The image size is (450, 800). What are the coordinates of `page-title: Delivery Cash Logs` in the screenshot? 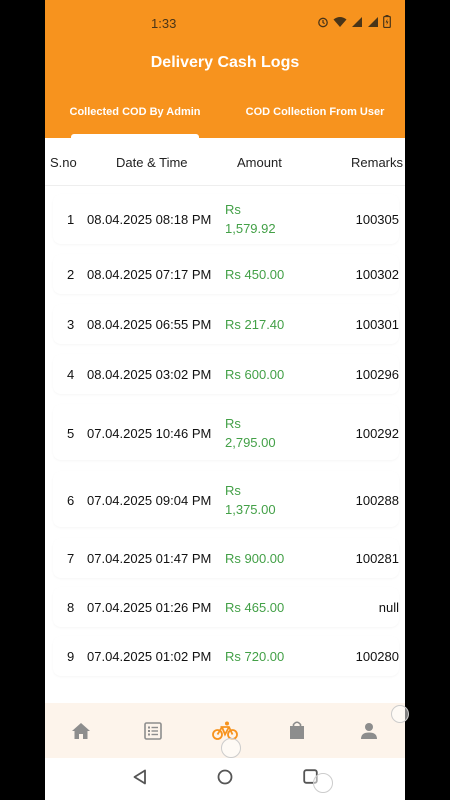 It's located at (225, 62).